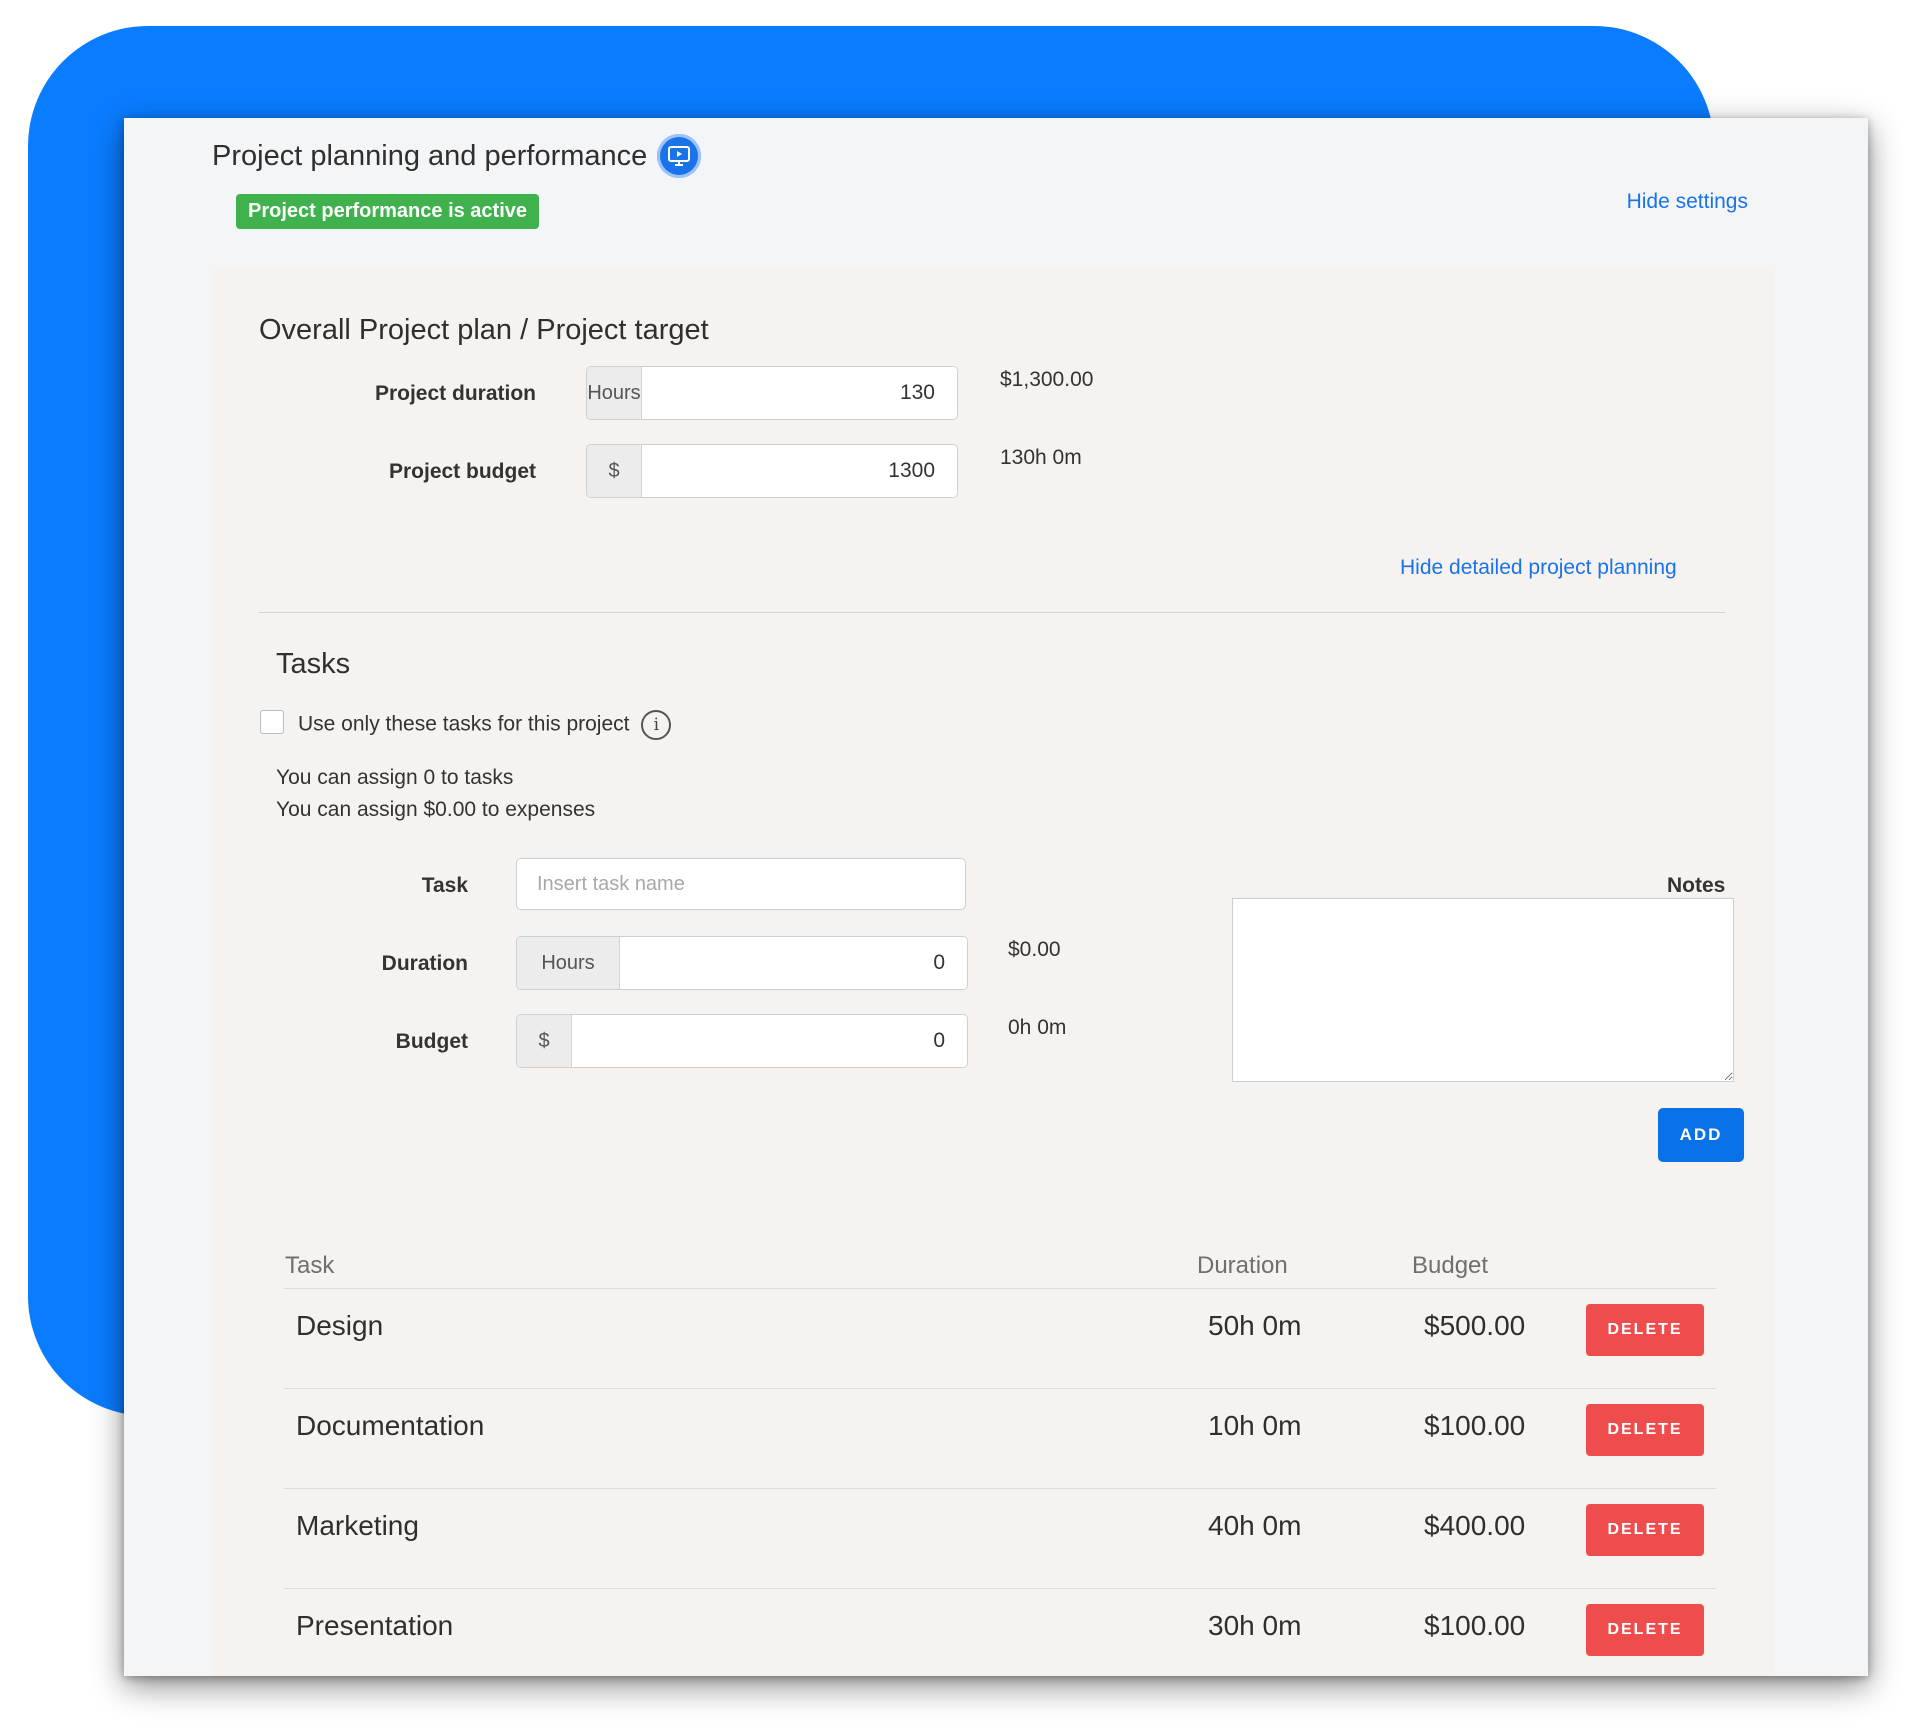 This screenshot has height=1735, width=1920. What do you see at coordinates (1242, 1265) in the screenshot?
I see `table-header-duration: Duration` at bounding box center [1242, 1265].